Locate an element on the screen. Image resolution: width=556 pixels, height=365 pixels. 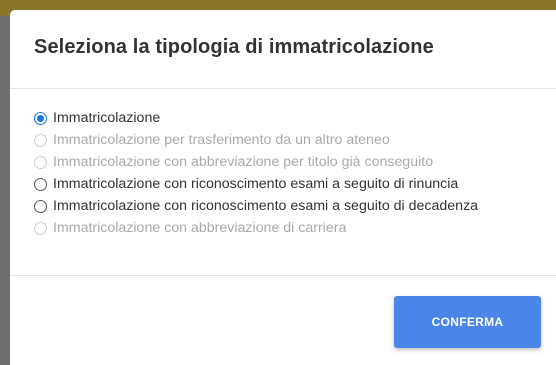
option-label: Immatricolazione is located at coordinates (107, 118).